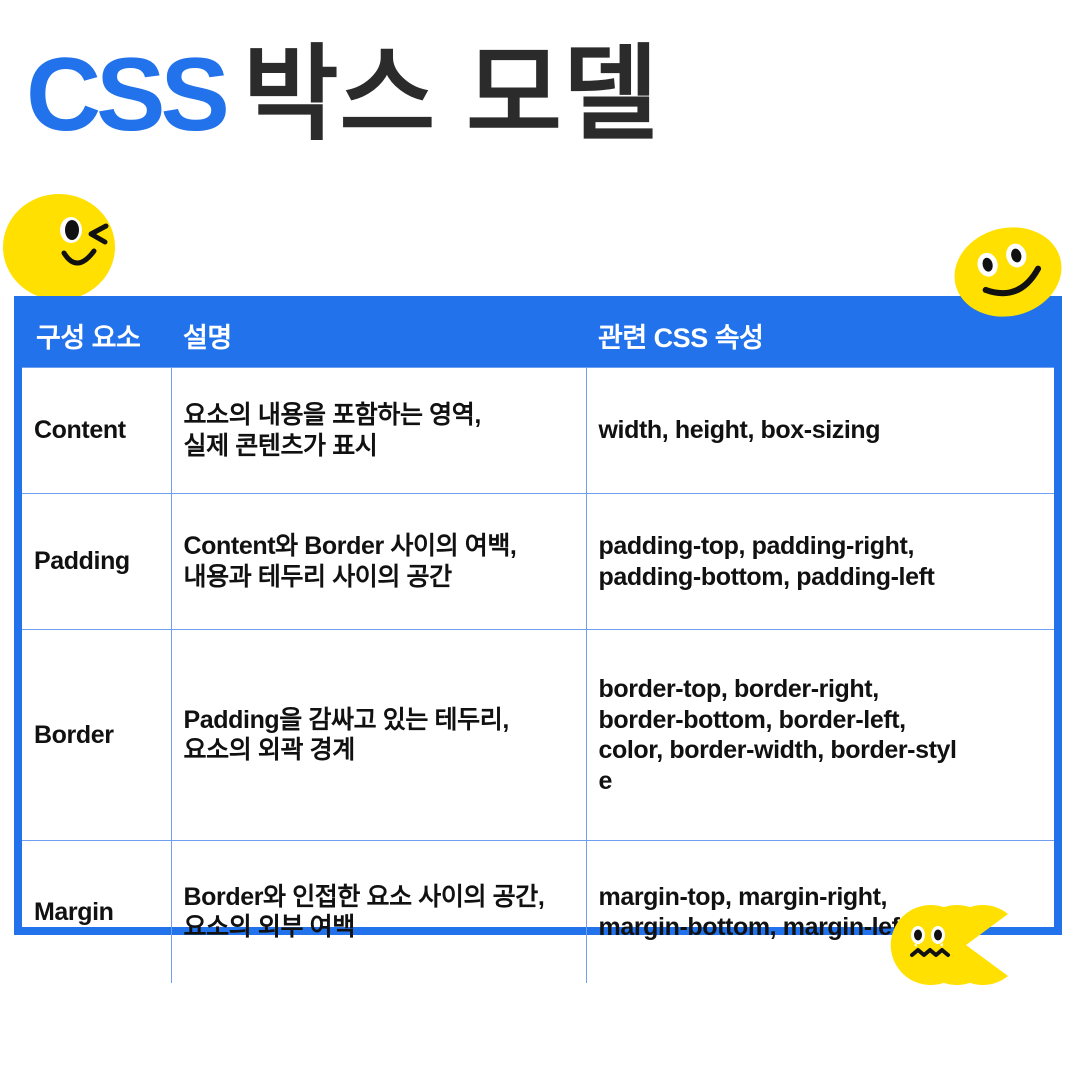  Describe the element at coordinates (378, 911) in the screenshot. I see `cell-description: Border와 인접한 요소 사이의 공간, 요소의 외부 여백` at that location.